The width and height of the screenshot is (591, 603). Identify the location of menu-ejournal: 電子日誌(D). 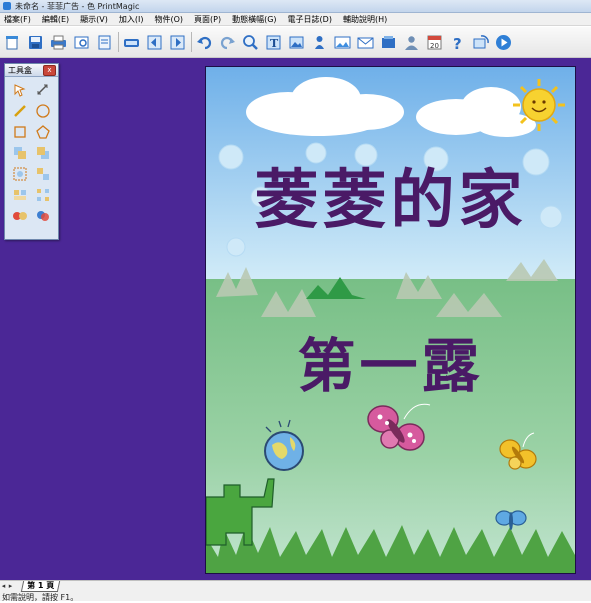
(311, 19).